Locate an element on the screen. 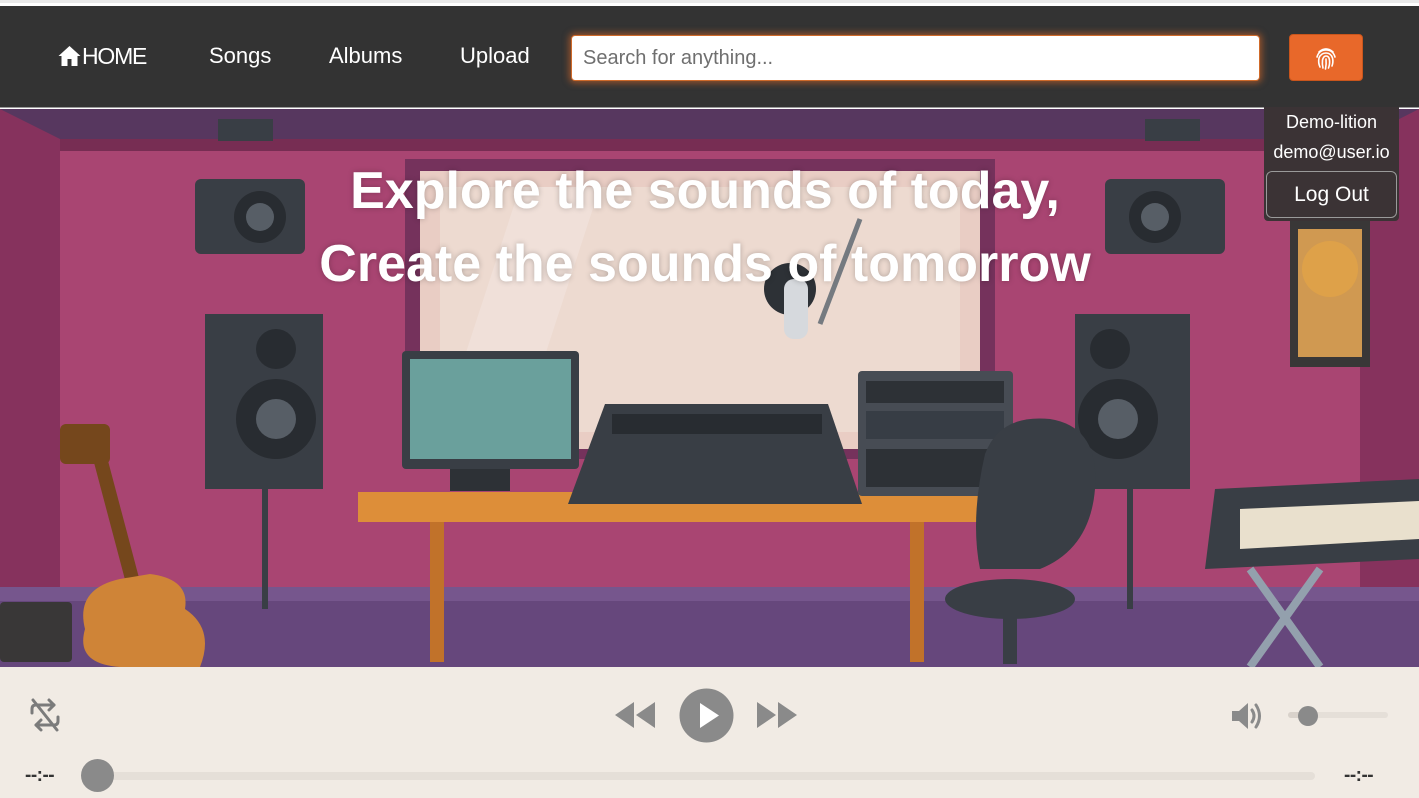 This screenshot has height=798, width=1419. home-label: HOME is located at coordinates (114, 56).